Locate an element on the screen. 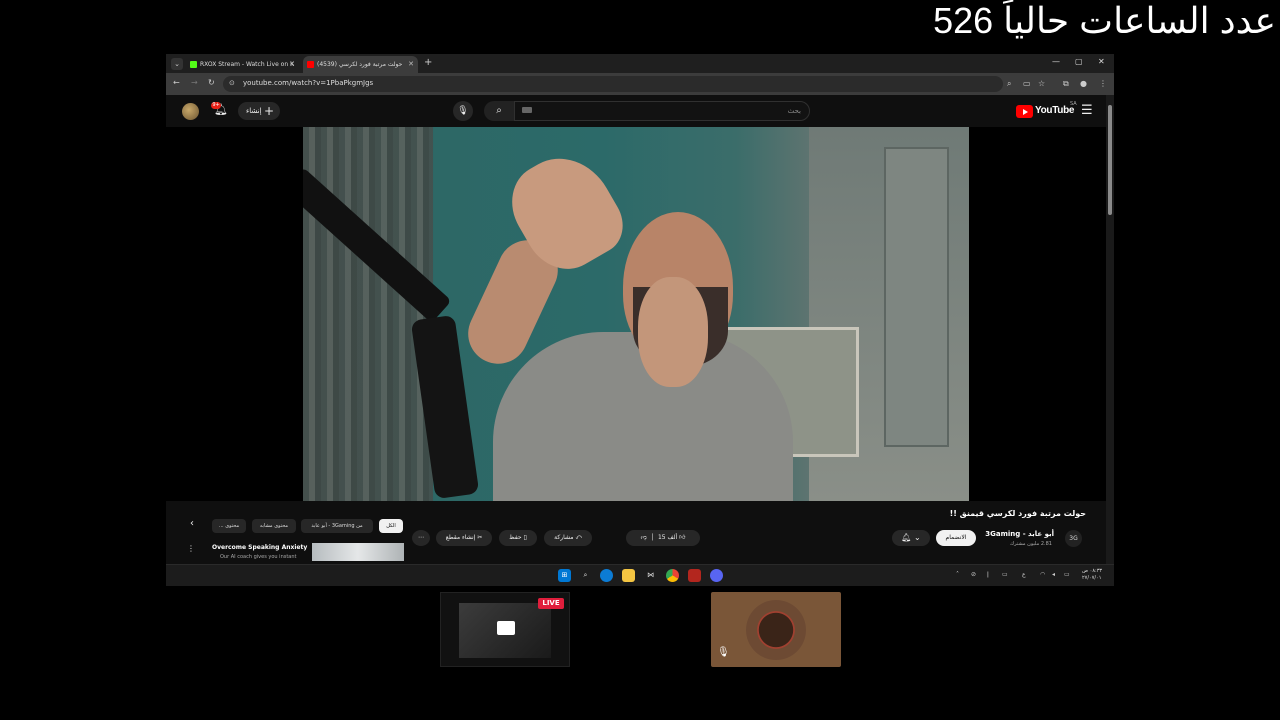  microphone-icon: 🎙︎ is located at coordinates (463, 111).